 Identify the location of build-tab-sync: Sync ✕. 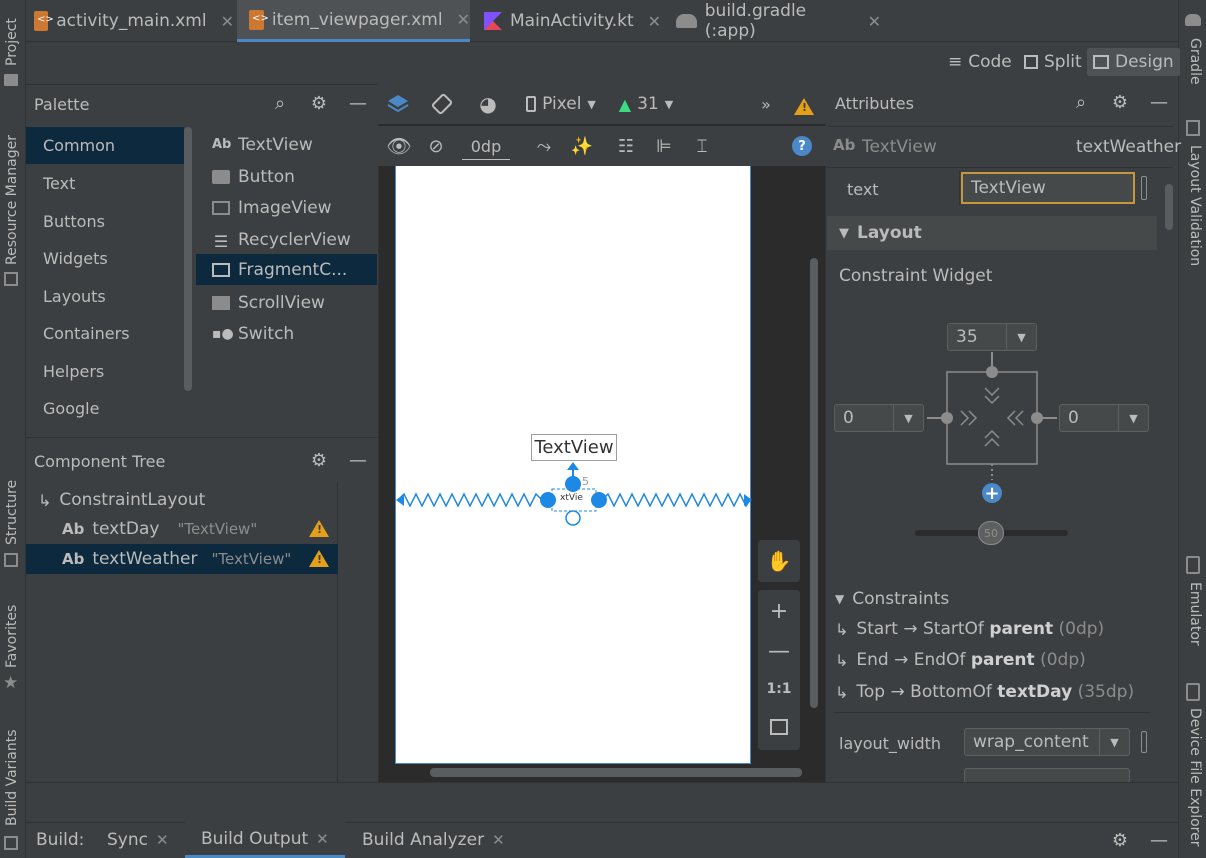
(138, 840).